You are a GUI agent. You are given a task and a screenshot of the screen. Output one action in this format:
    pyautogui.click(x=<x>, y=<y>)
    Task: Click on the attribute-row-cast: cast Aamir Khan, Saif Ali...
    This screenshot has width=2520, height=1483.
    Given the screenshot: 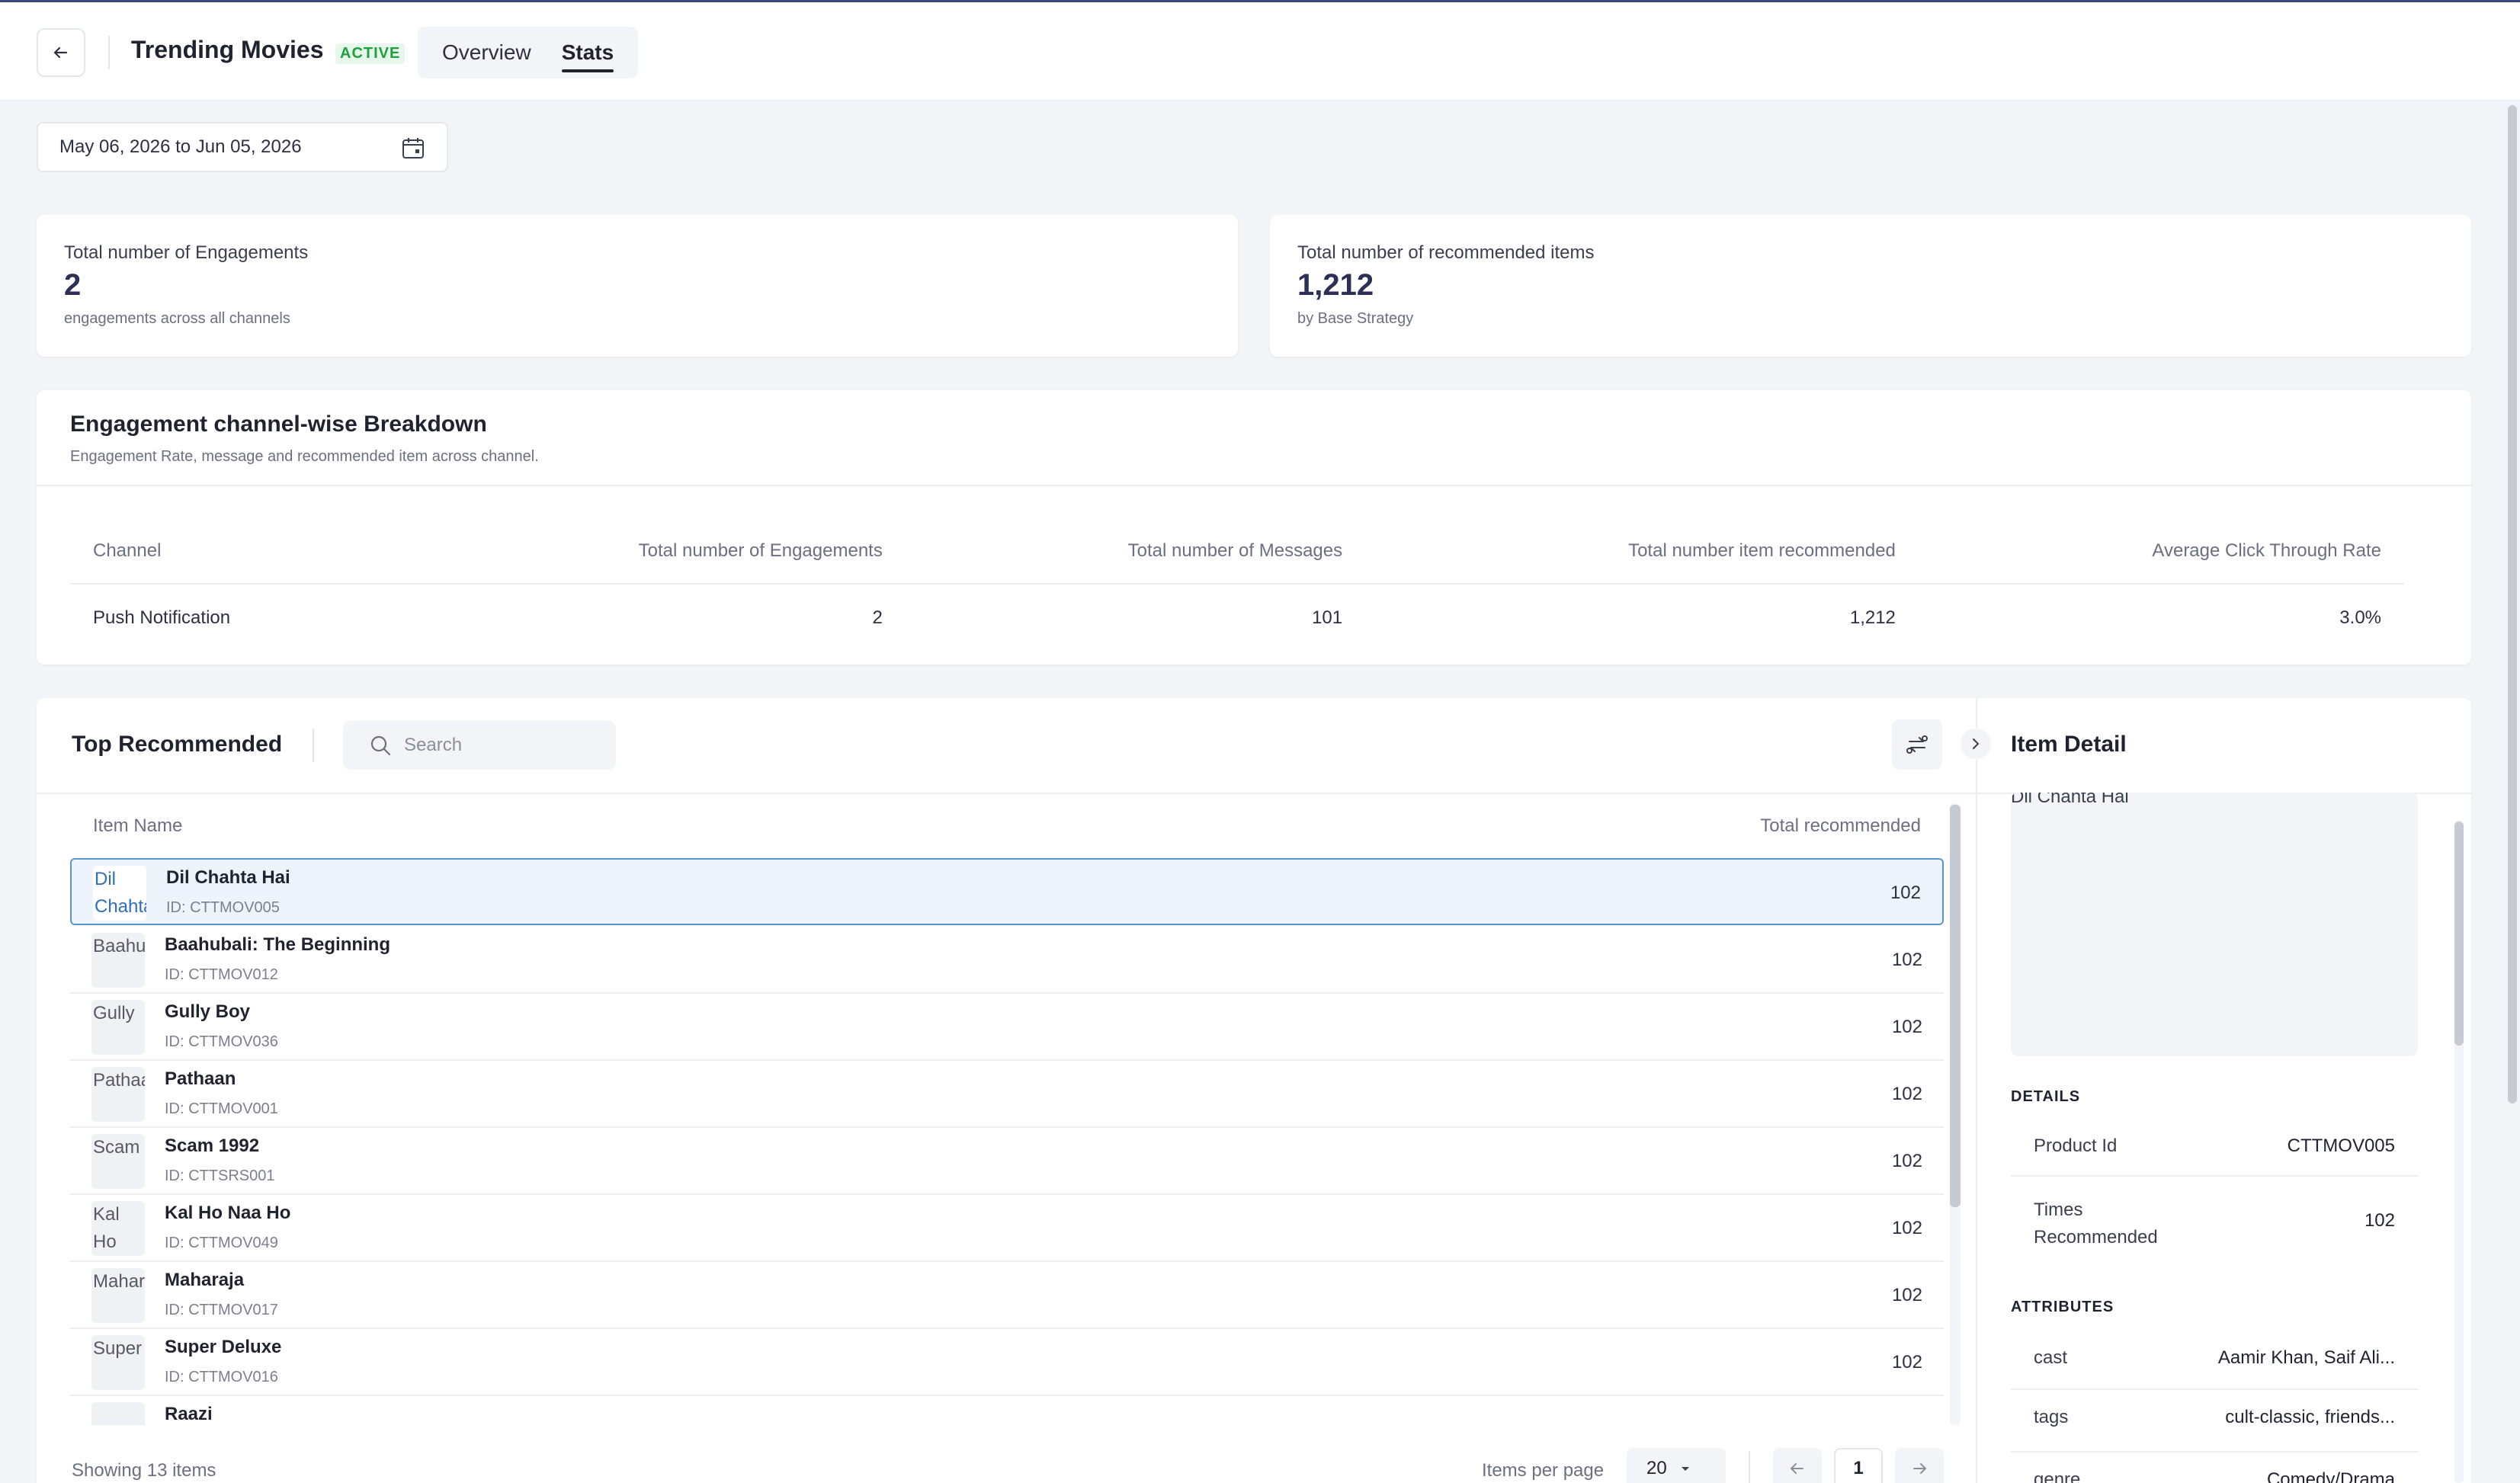 What is the action you would take?
    pyautogui.click(x=2214, y=1360)
    